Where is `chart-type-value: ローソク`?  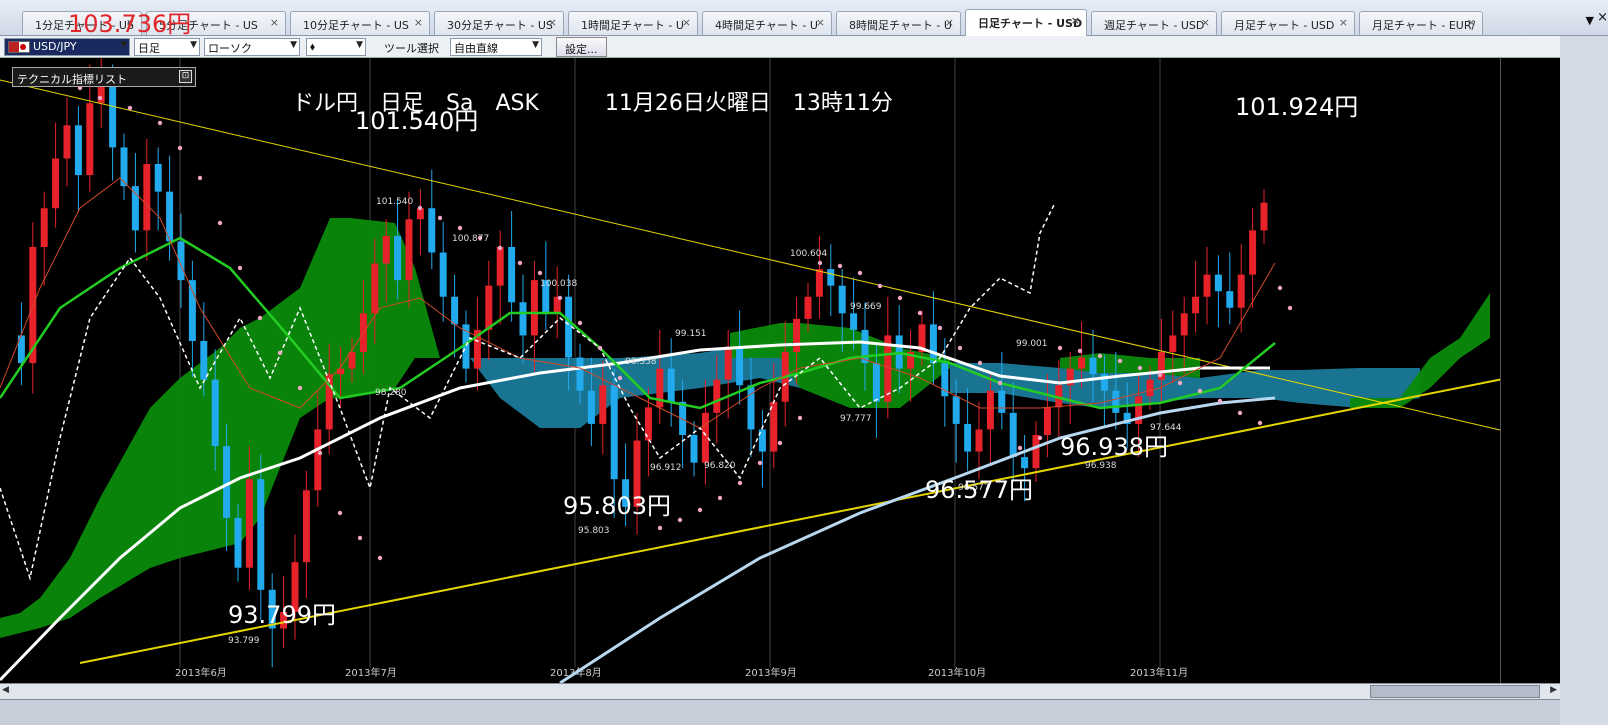 chart-type-value: ローソク is located at coordinates (230, 48).